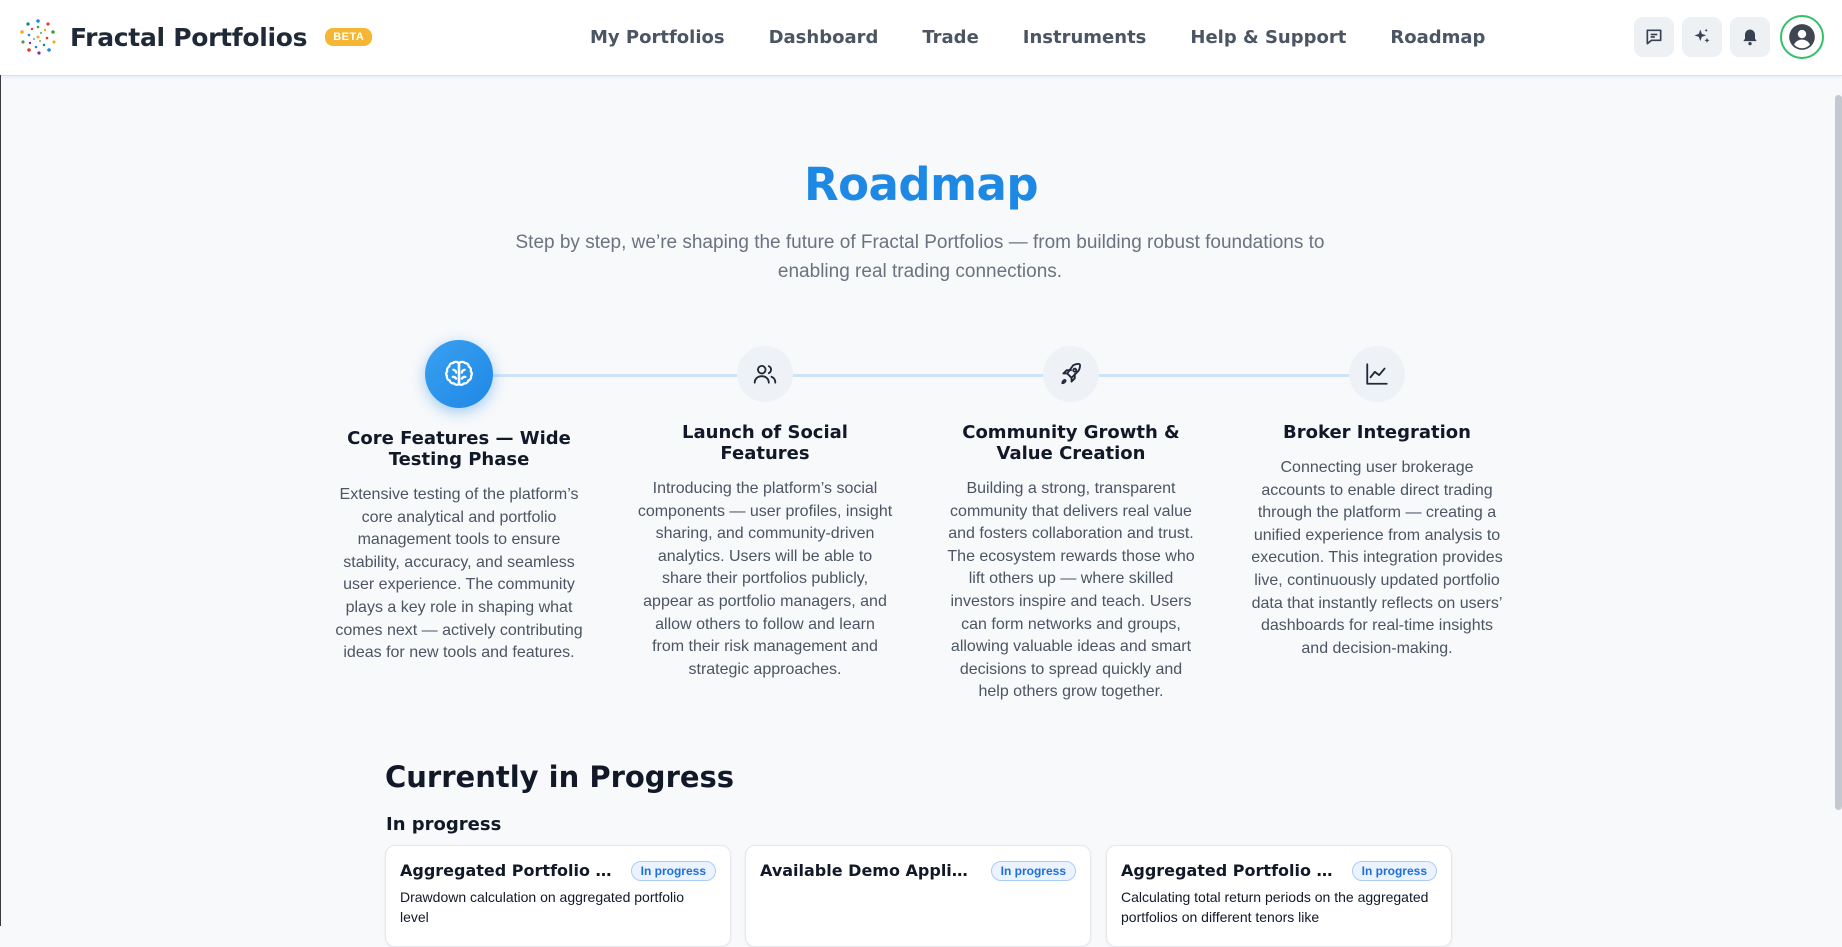  Describe the element at coordinates (506, 870) in the screenshot. I see `card-title: Aggregated Portfolio Drawdown` at that location.